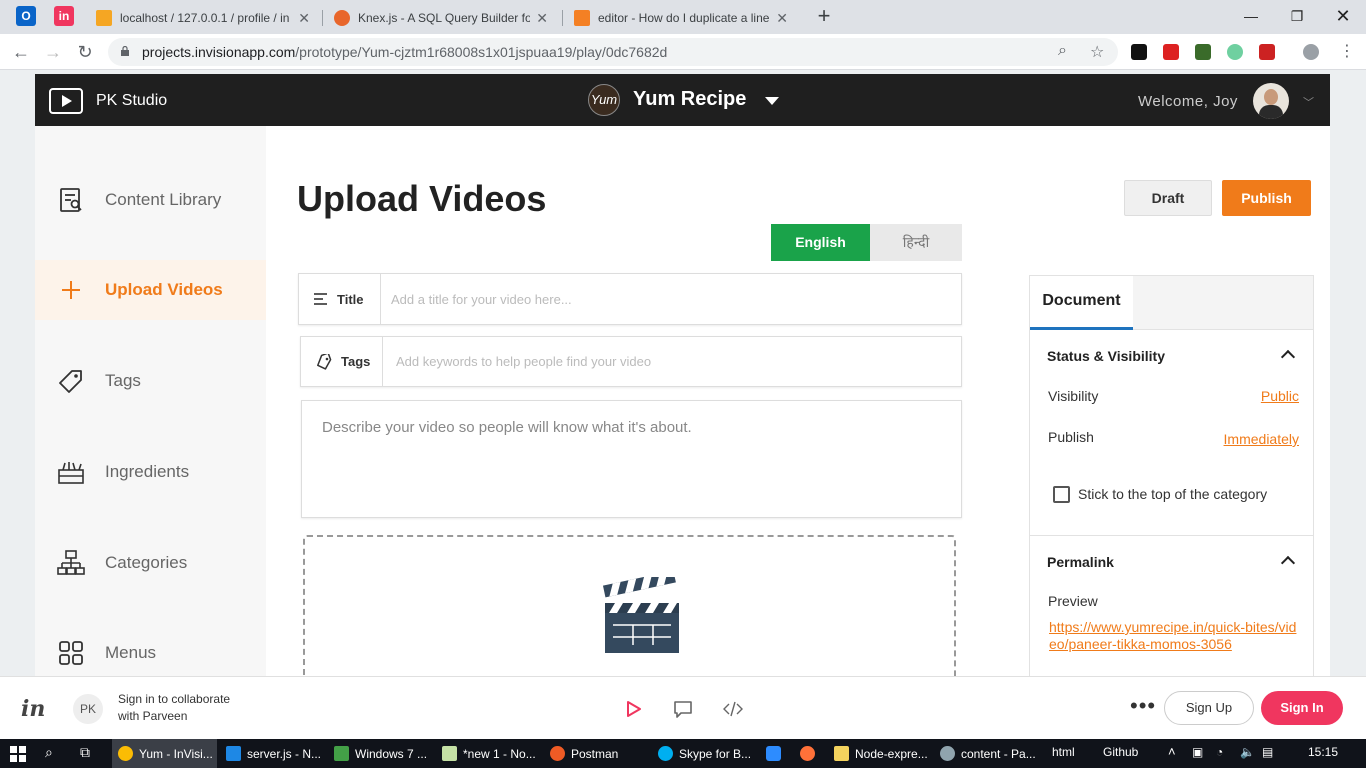 This screenshot has width=1366, height=768. Describe the element at coordinates (1106, 356) in the screenshot. I see `status-visibility-title: Status & Visibility` at that location.